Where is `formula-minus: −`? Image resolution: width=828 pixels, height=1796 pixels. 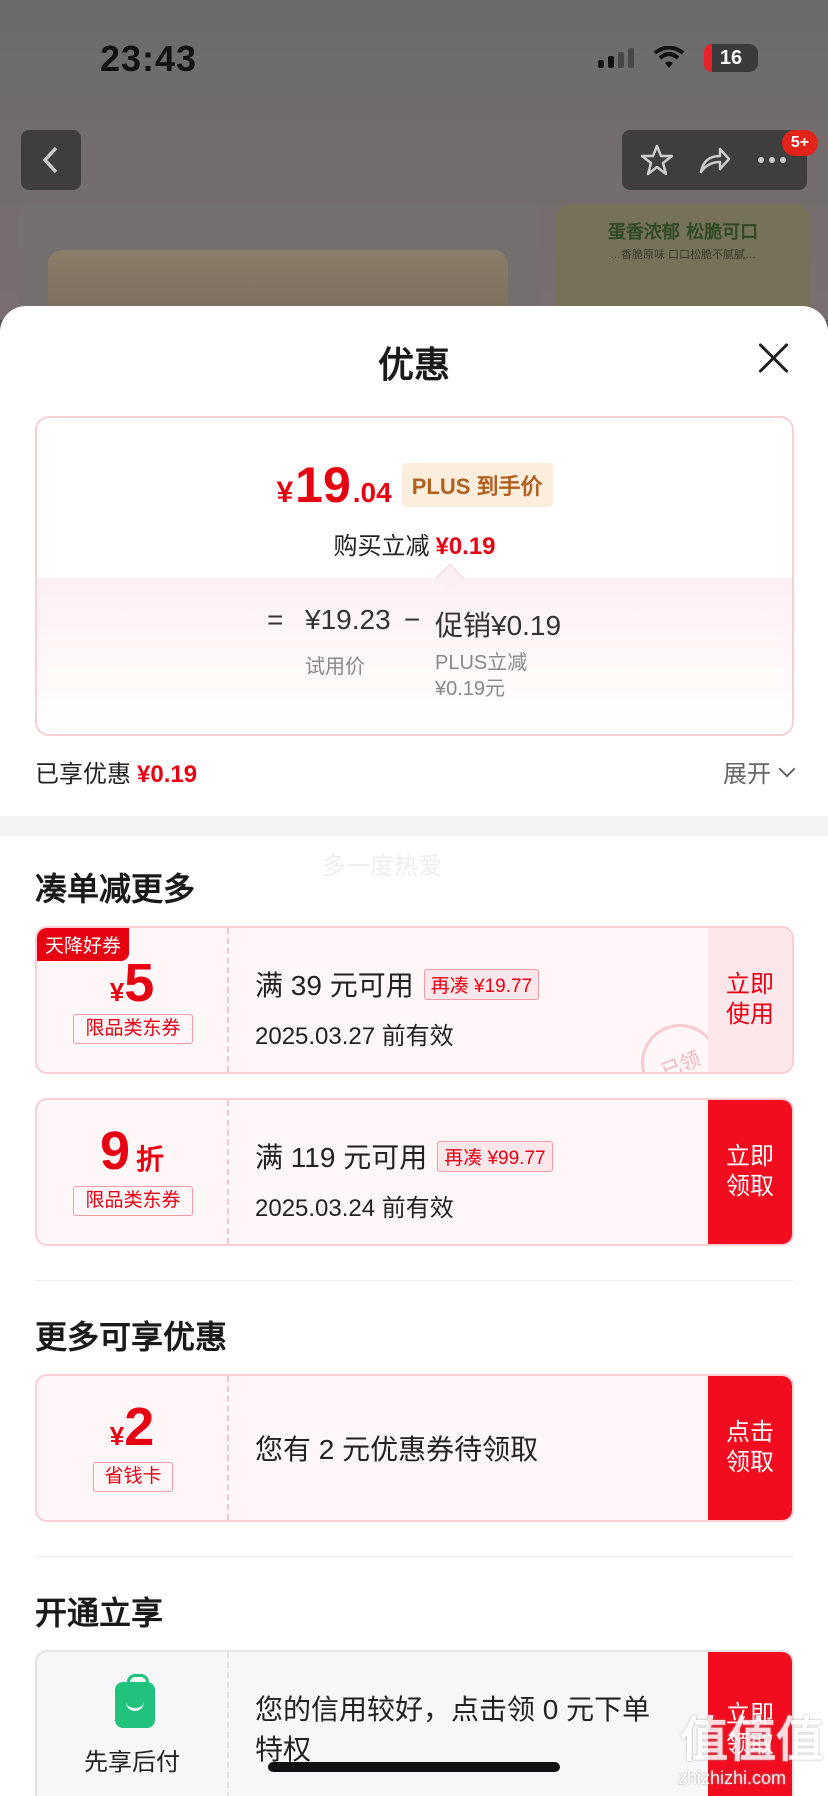
formula-minus: − is located at coordinates (412, 619).